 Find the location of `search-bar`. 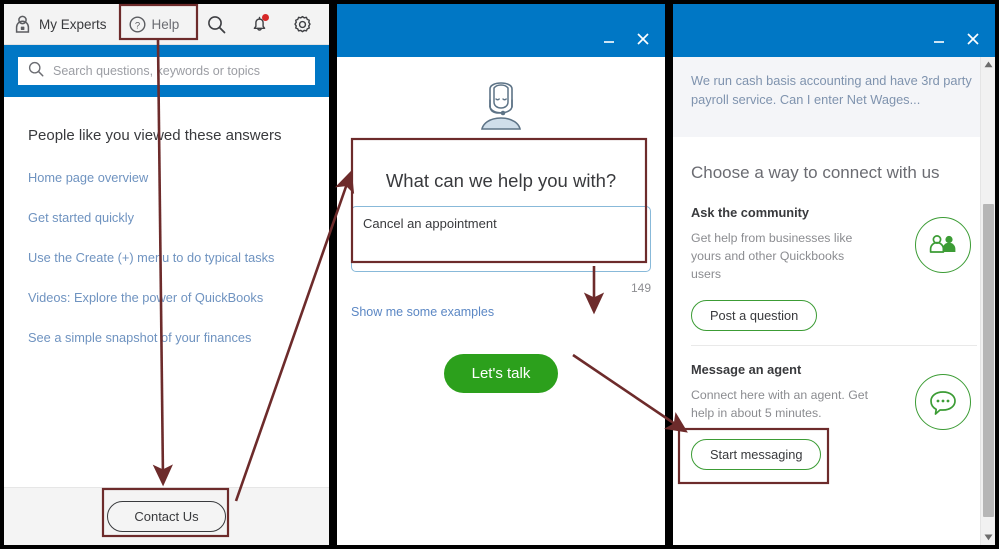

search-bar is located at coordinates (166, 71).